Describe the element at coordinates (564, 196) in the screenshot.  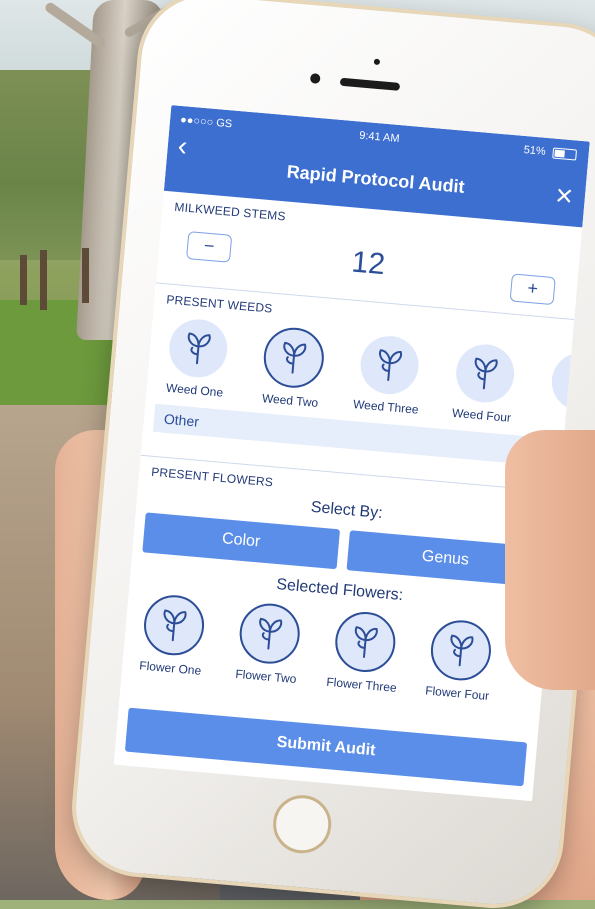
I see `close-icon: ×` at that location.